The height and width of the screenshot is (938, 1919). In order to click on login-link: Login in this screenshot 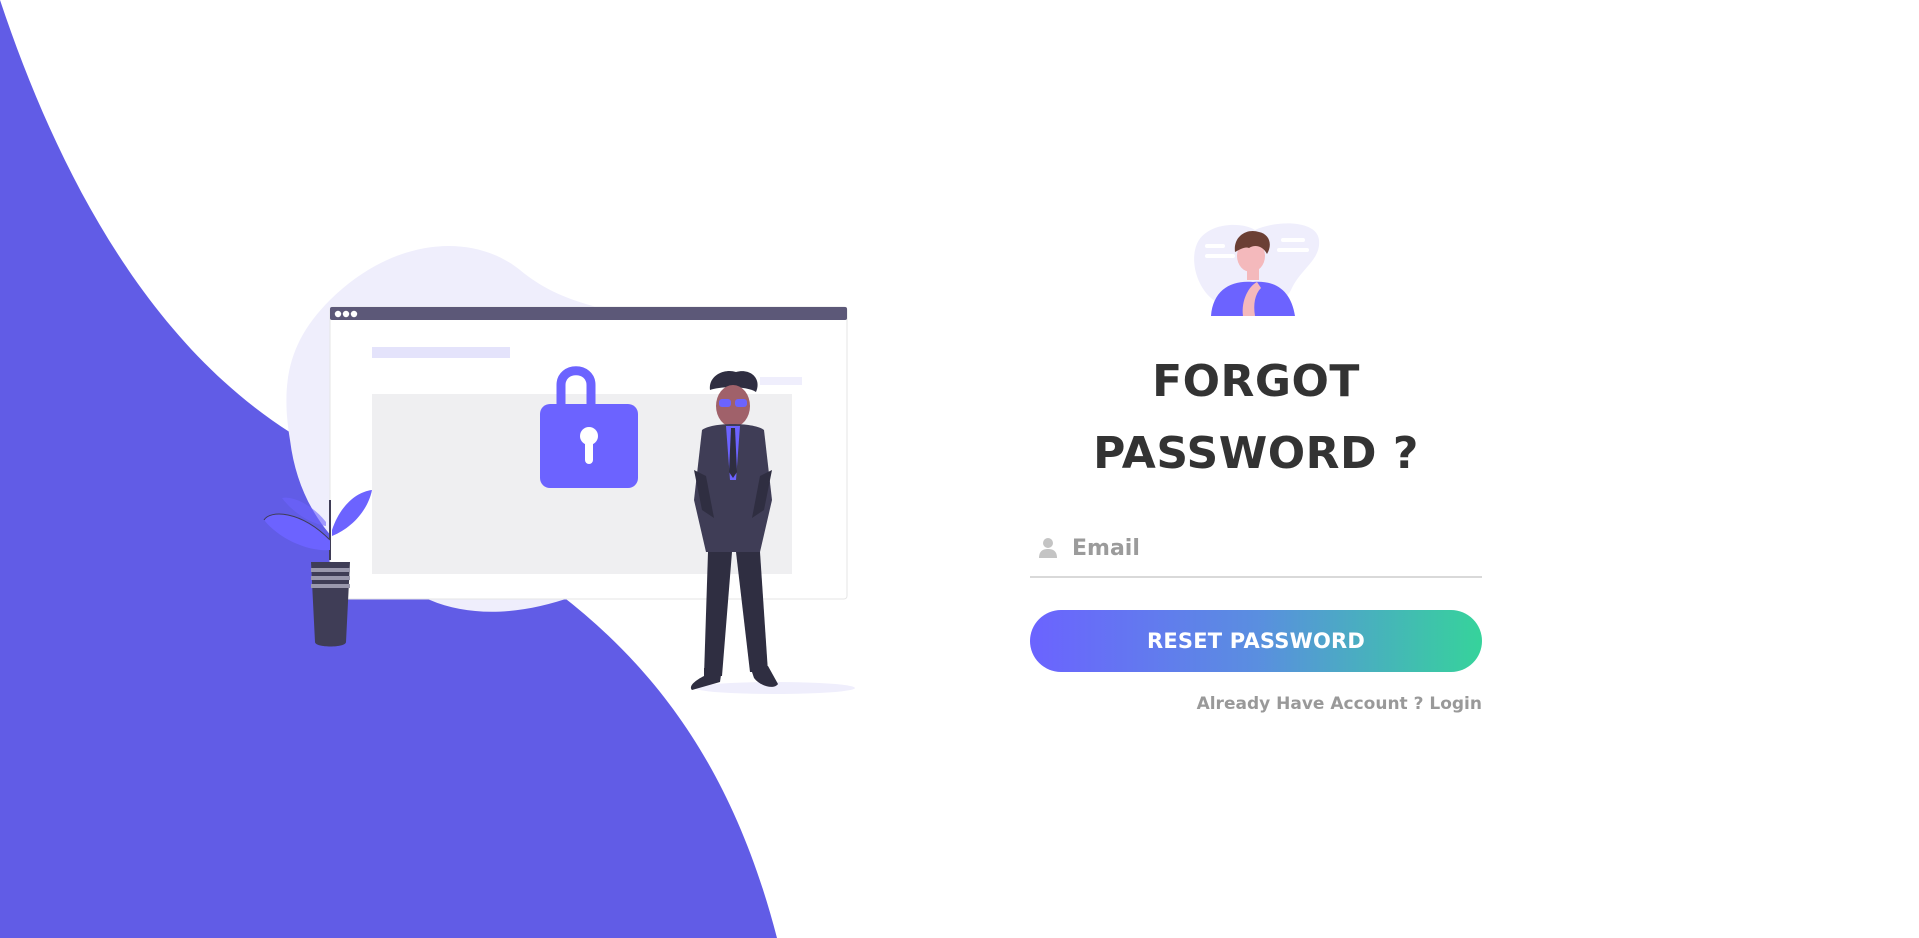, I will do `click(1455, 704)`.